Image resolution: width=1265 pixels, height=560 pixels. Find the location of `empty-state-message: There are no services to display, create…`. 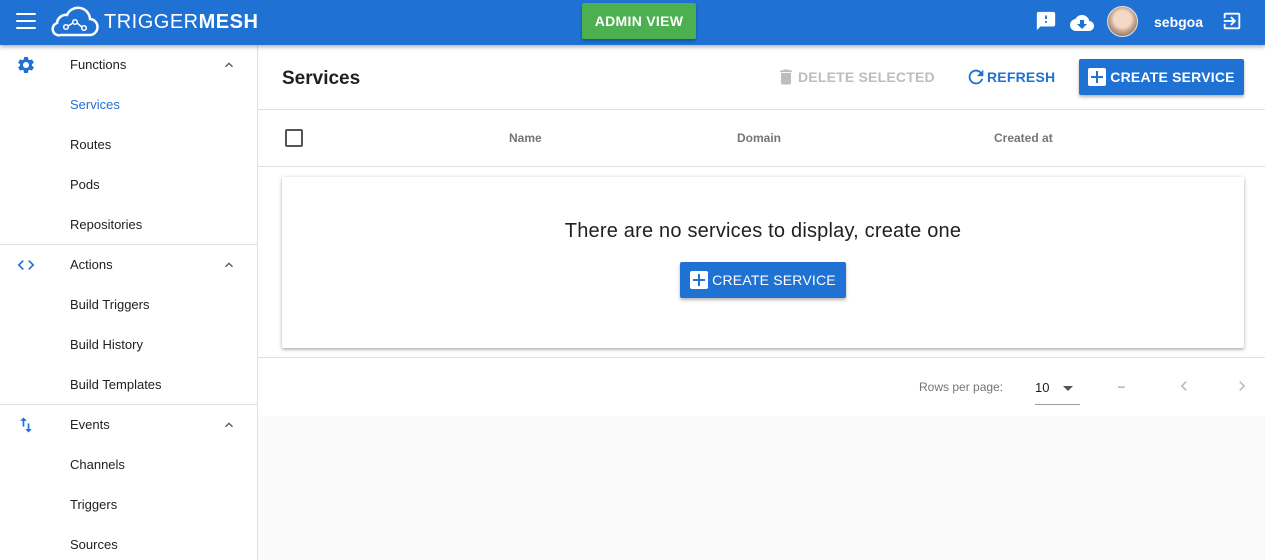

empty-state-message: There are no services to display, create… is located at coordinates (763, 231).